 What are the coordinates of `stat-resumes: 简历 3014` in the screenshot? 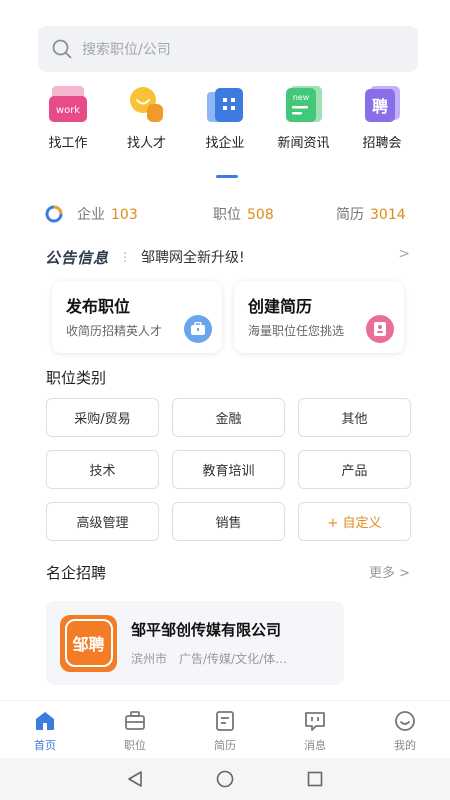 It's located at (371, 214).